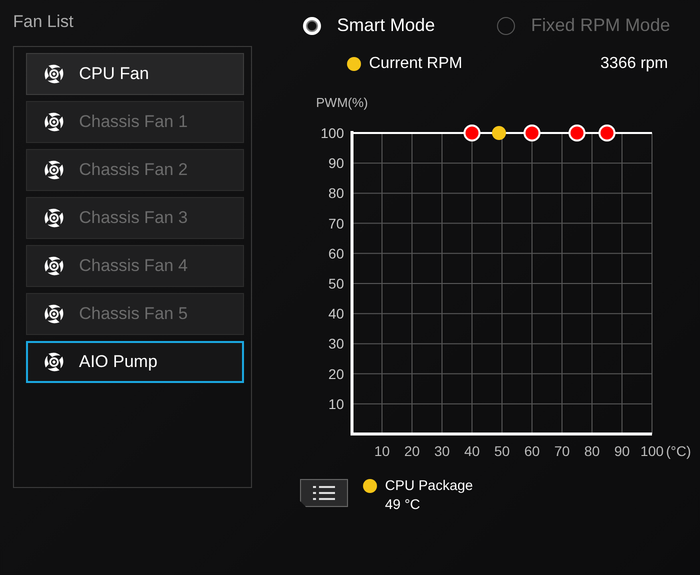 The image size is (700, 575). What do you see at coordinates (679, 451) in the screenshot?
I see `x-axis-label: (°C)` at bounding box center [679, 451].